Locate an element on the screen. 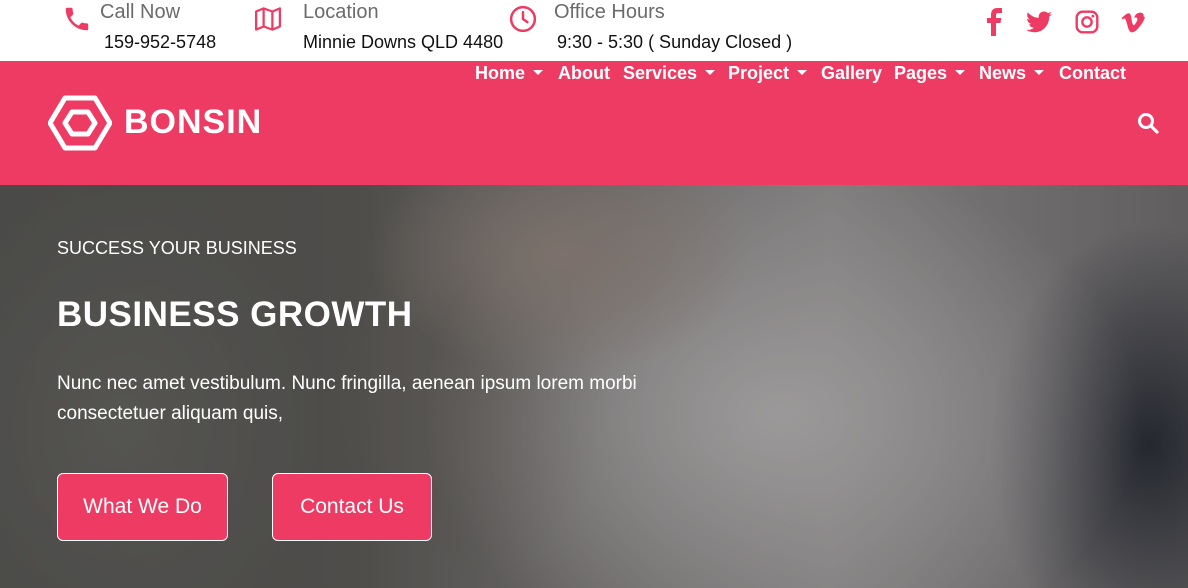 The height and width of the screenshot is (588, 1188). nav-gallery-label: Gallery is located at coordinates (852, 73).